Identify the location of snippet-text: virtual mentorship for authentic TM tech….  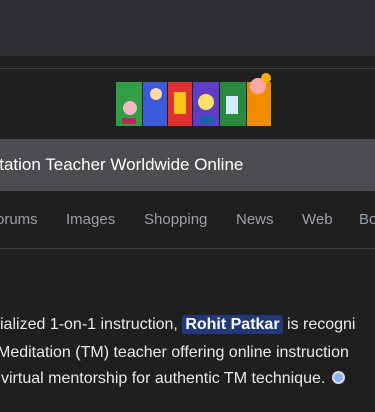
(163, 378).